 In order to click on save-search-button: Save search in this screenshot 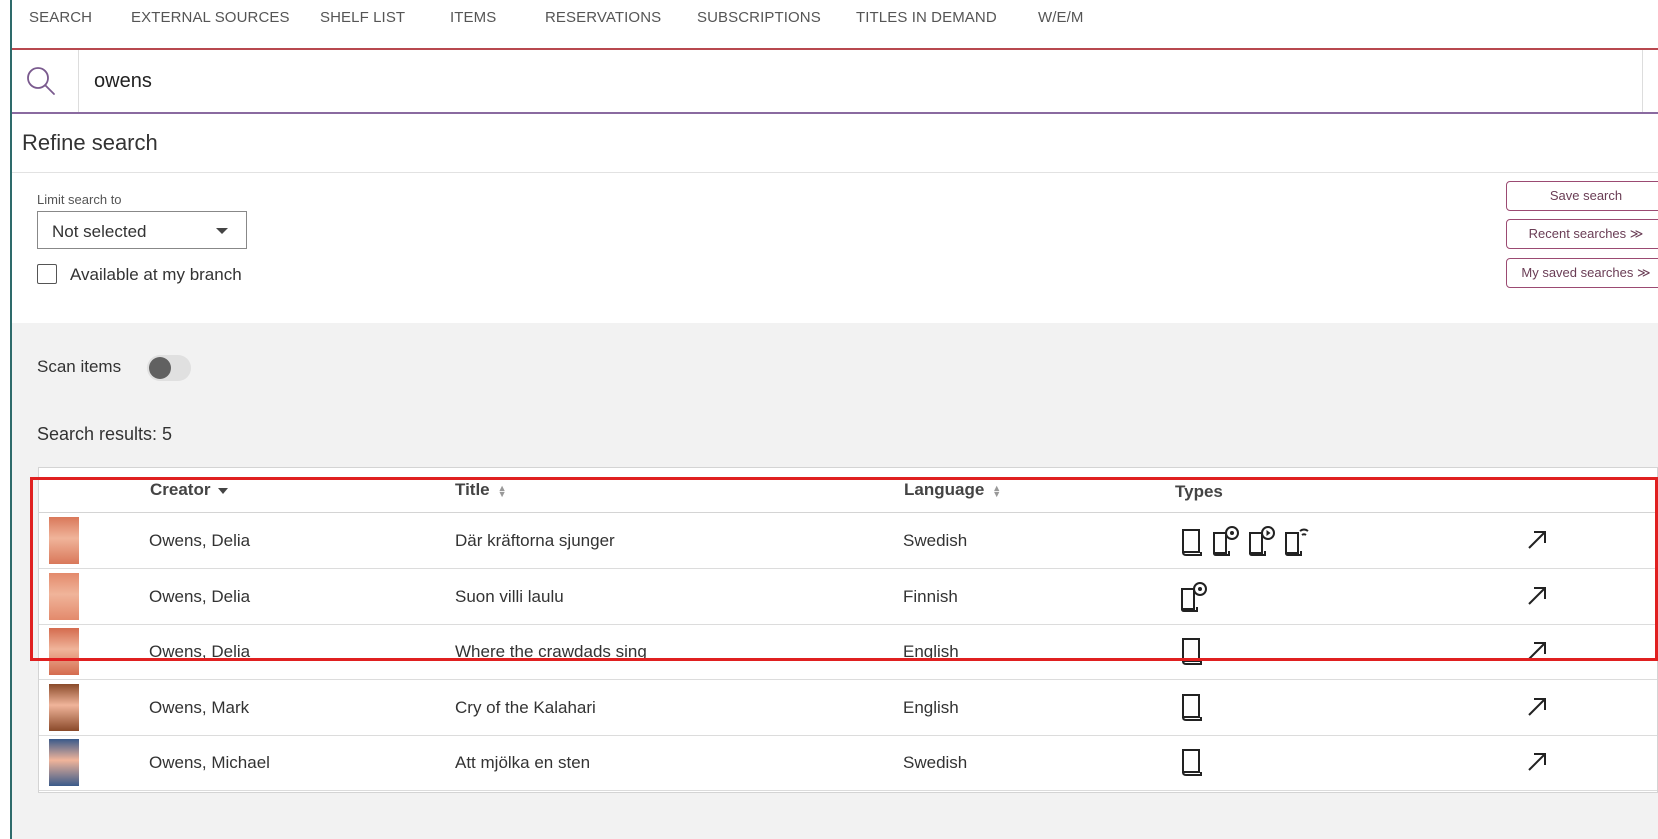, I will do `click(1582, 196)`.